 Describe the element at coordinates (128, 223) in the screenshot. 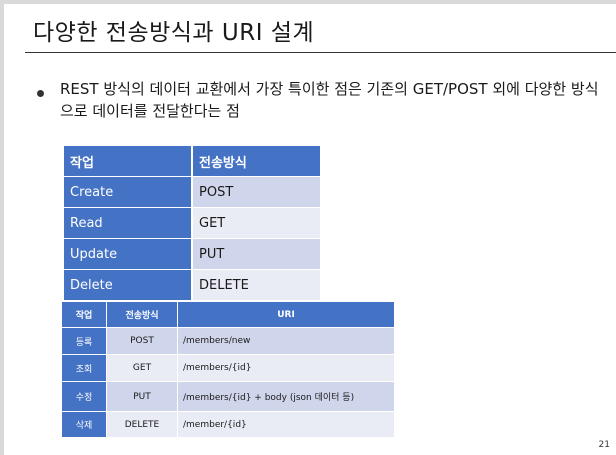

I see `operation-cell: Read` at that location.